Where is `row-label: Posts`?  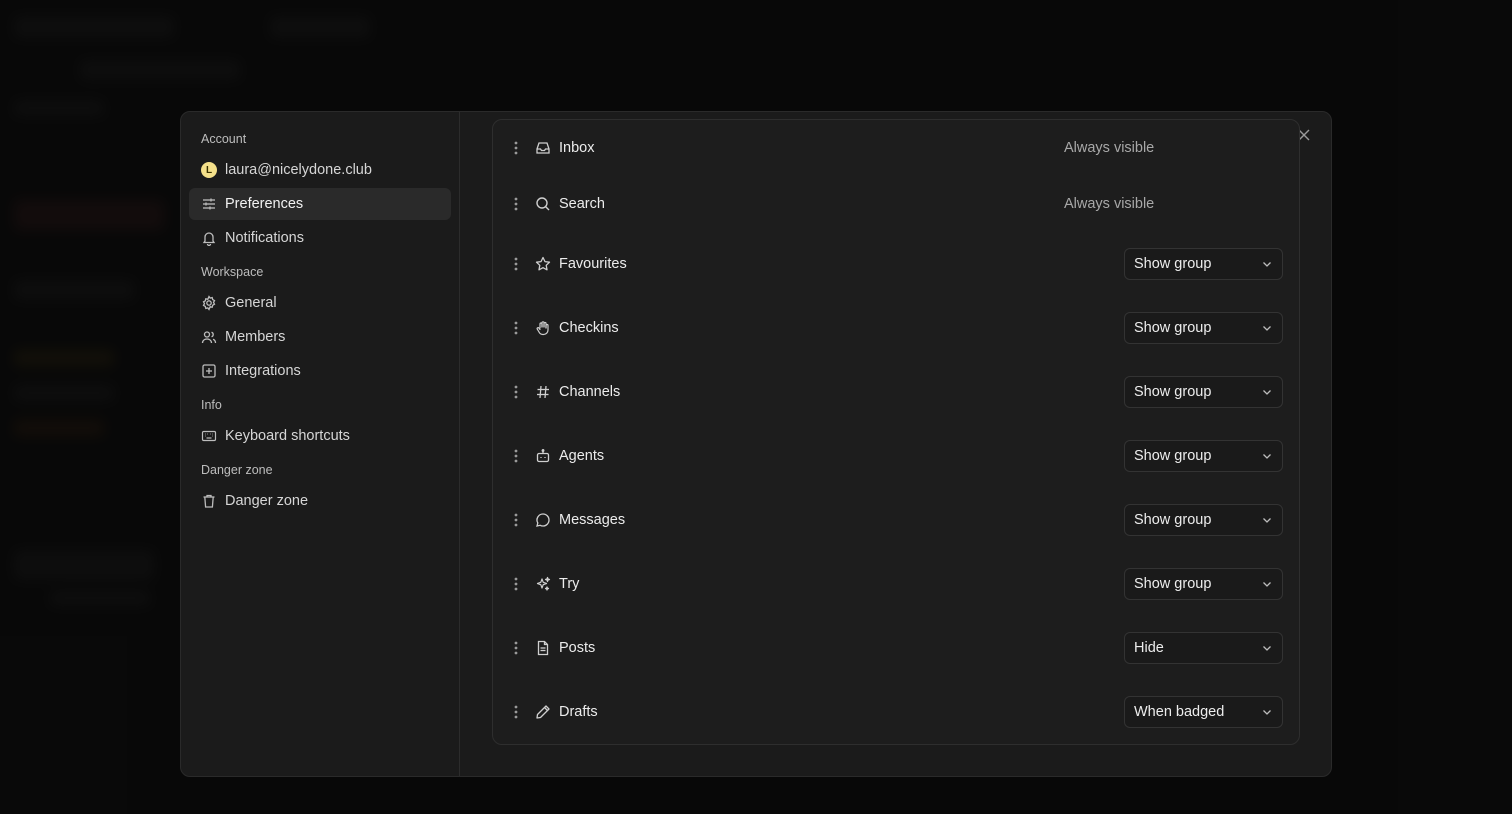
row-label: Posts is located at coordinates (577, 648).